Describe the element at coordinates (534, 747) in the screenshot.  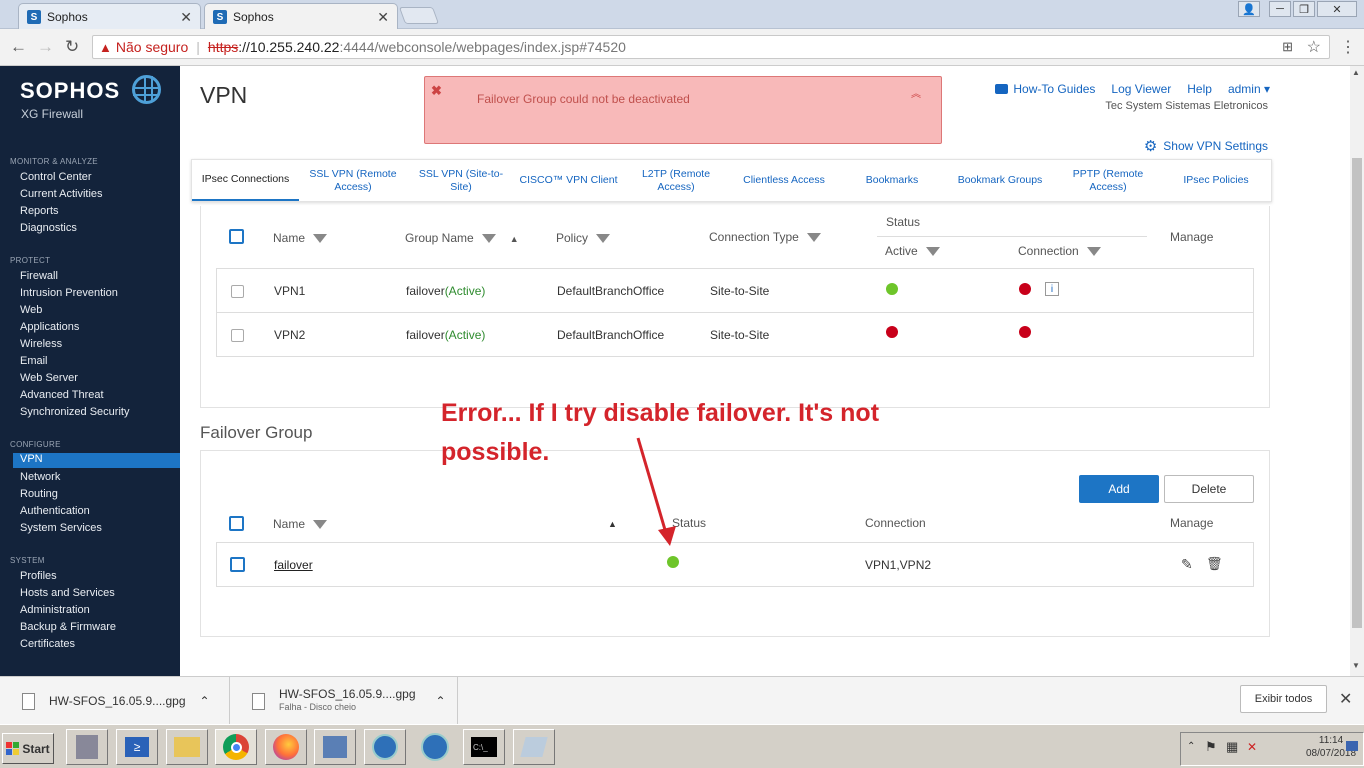
I see `notepad-icon` at that location.